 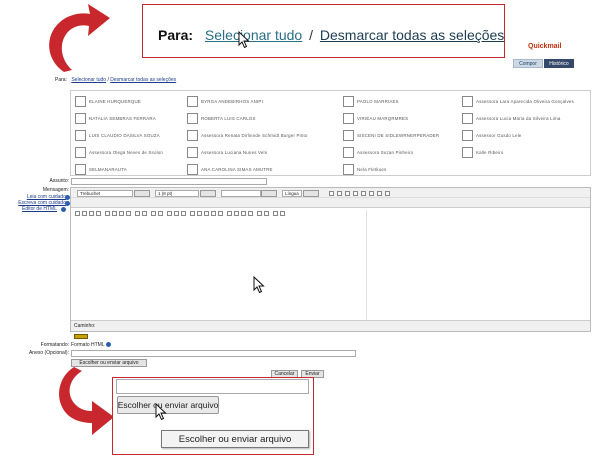 What do you see at coordinates (212, 386) in the screenshot?
I see `callout-file-input` at bounding box center [212, 386].